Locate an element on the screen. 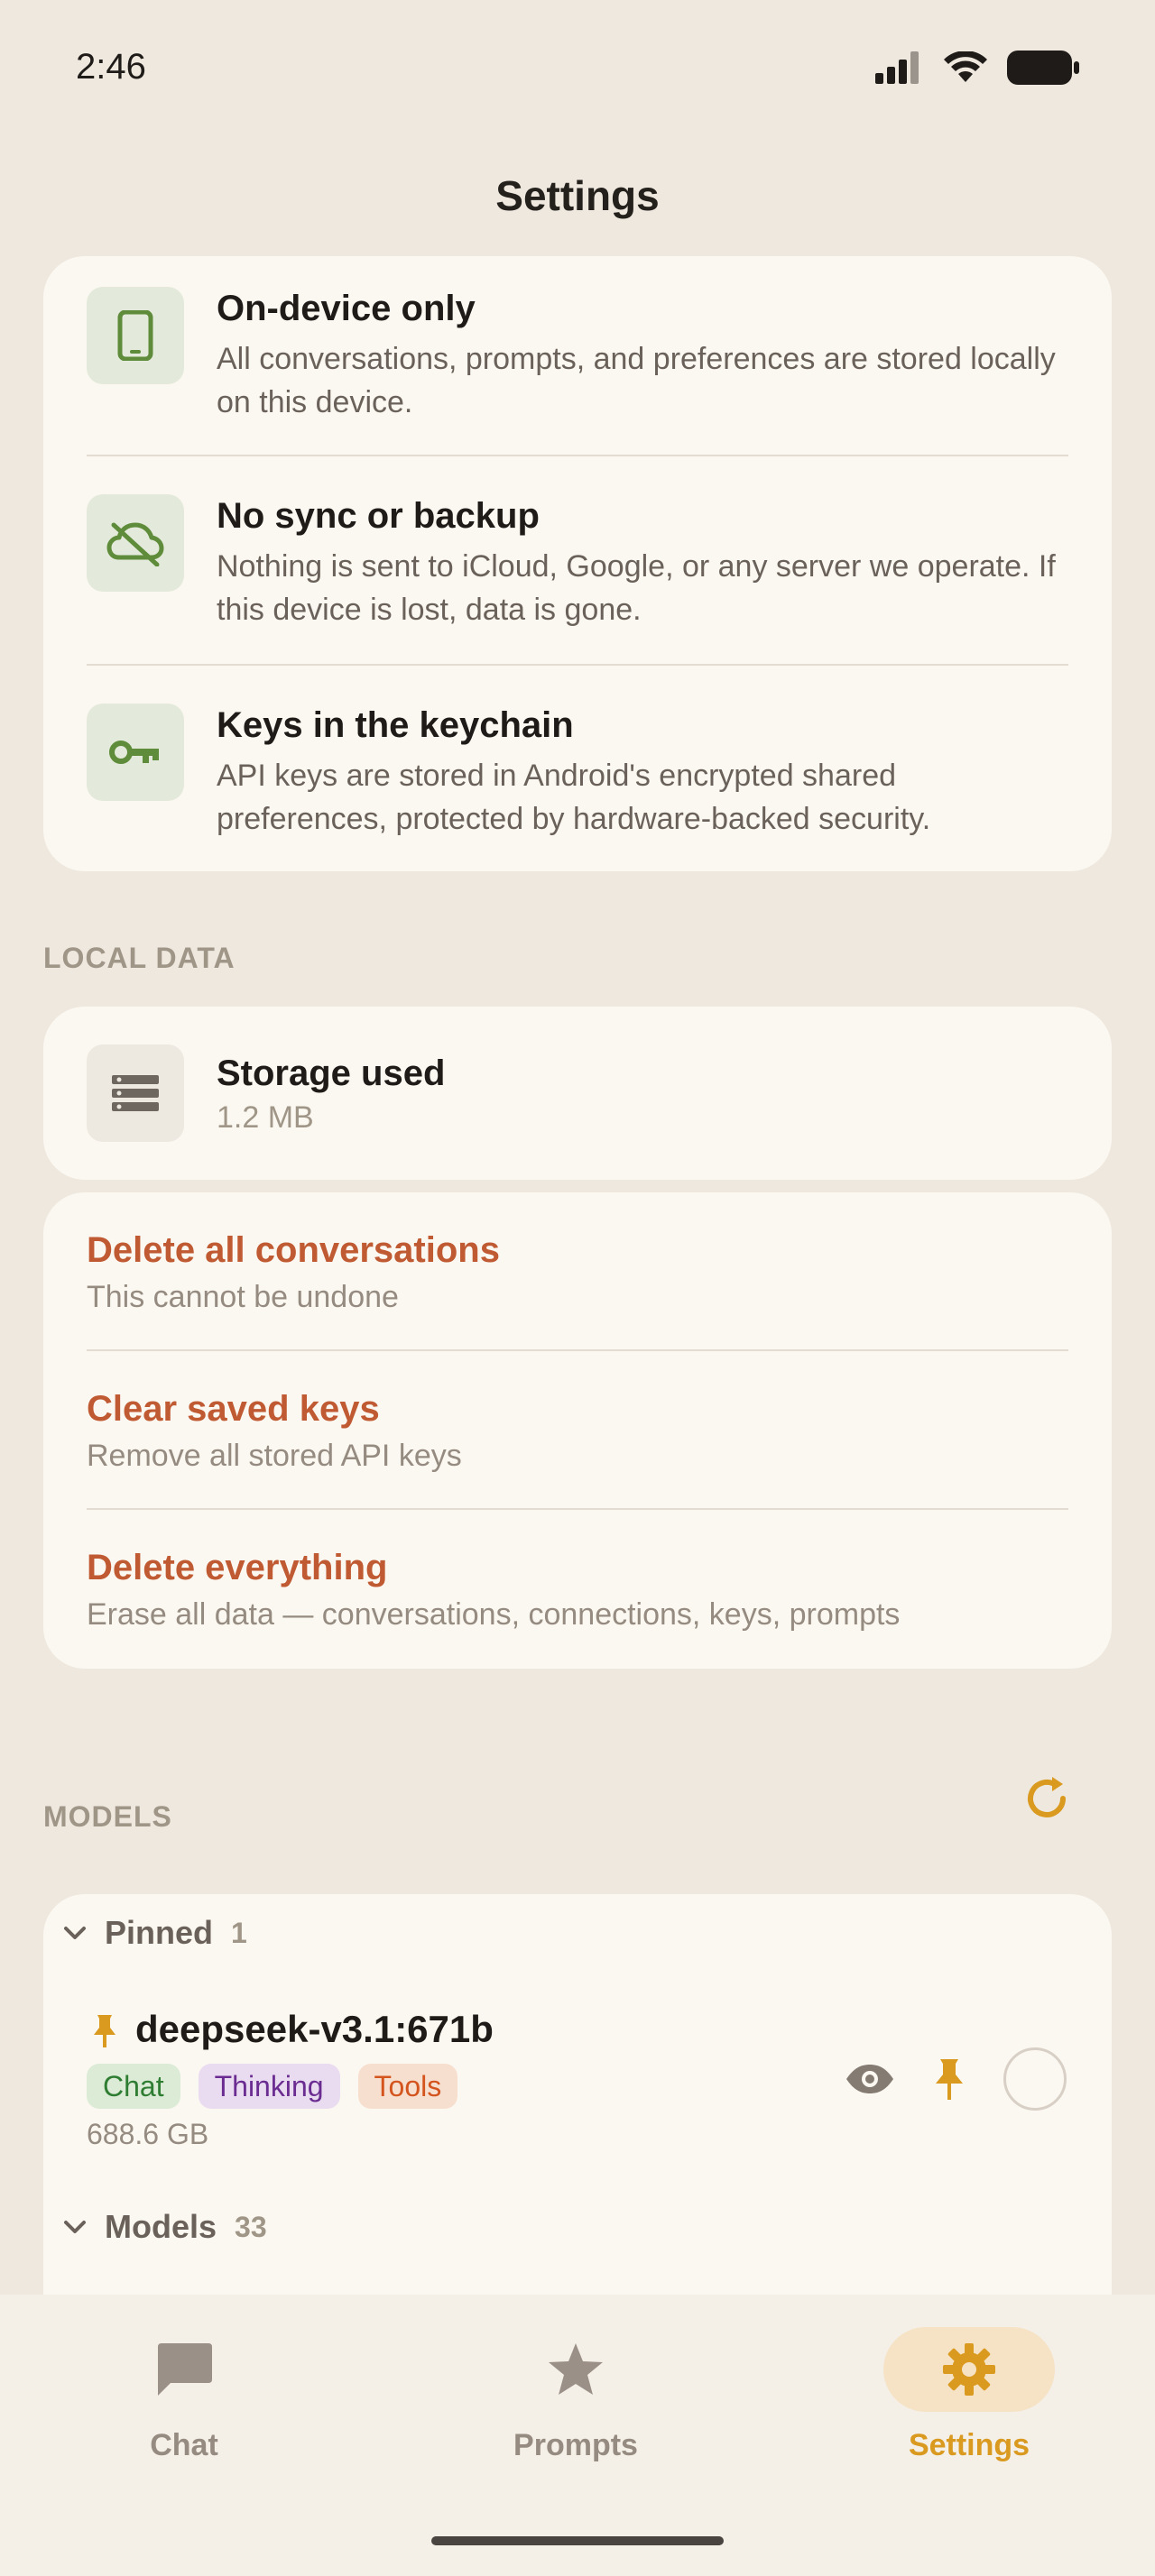 The image size is (1155, 2576). danger-title: Delete all conversations is located at coordinates (293, 1250).